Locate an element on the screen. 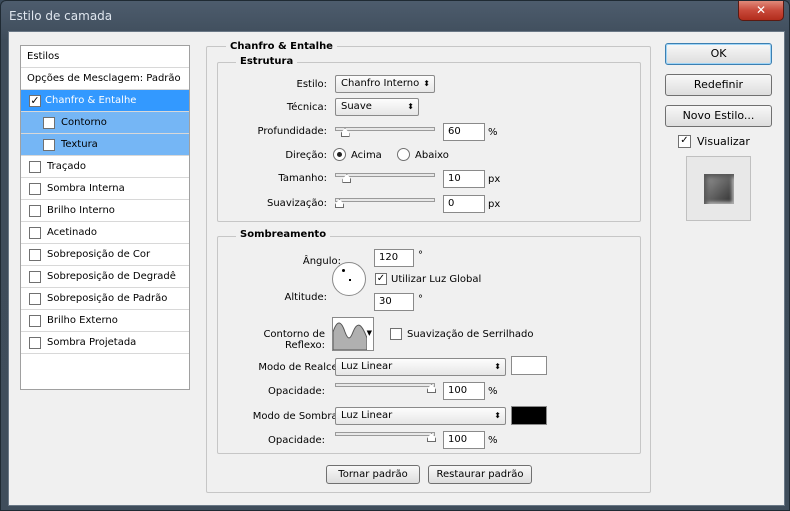  style-item-outer-glow: Brilho Externo is located at coordinates (105, 321).